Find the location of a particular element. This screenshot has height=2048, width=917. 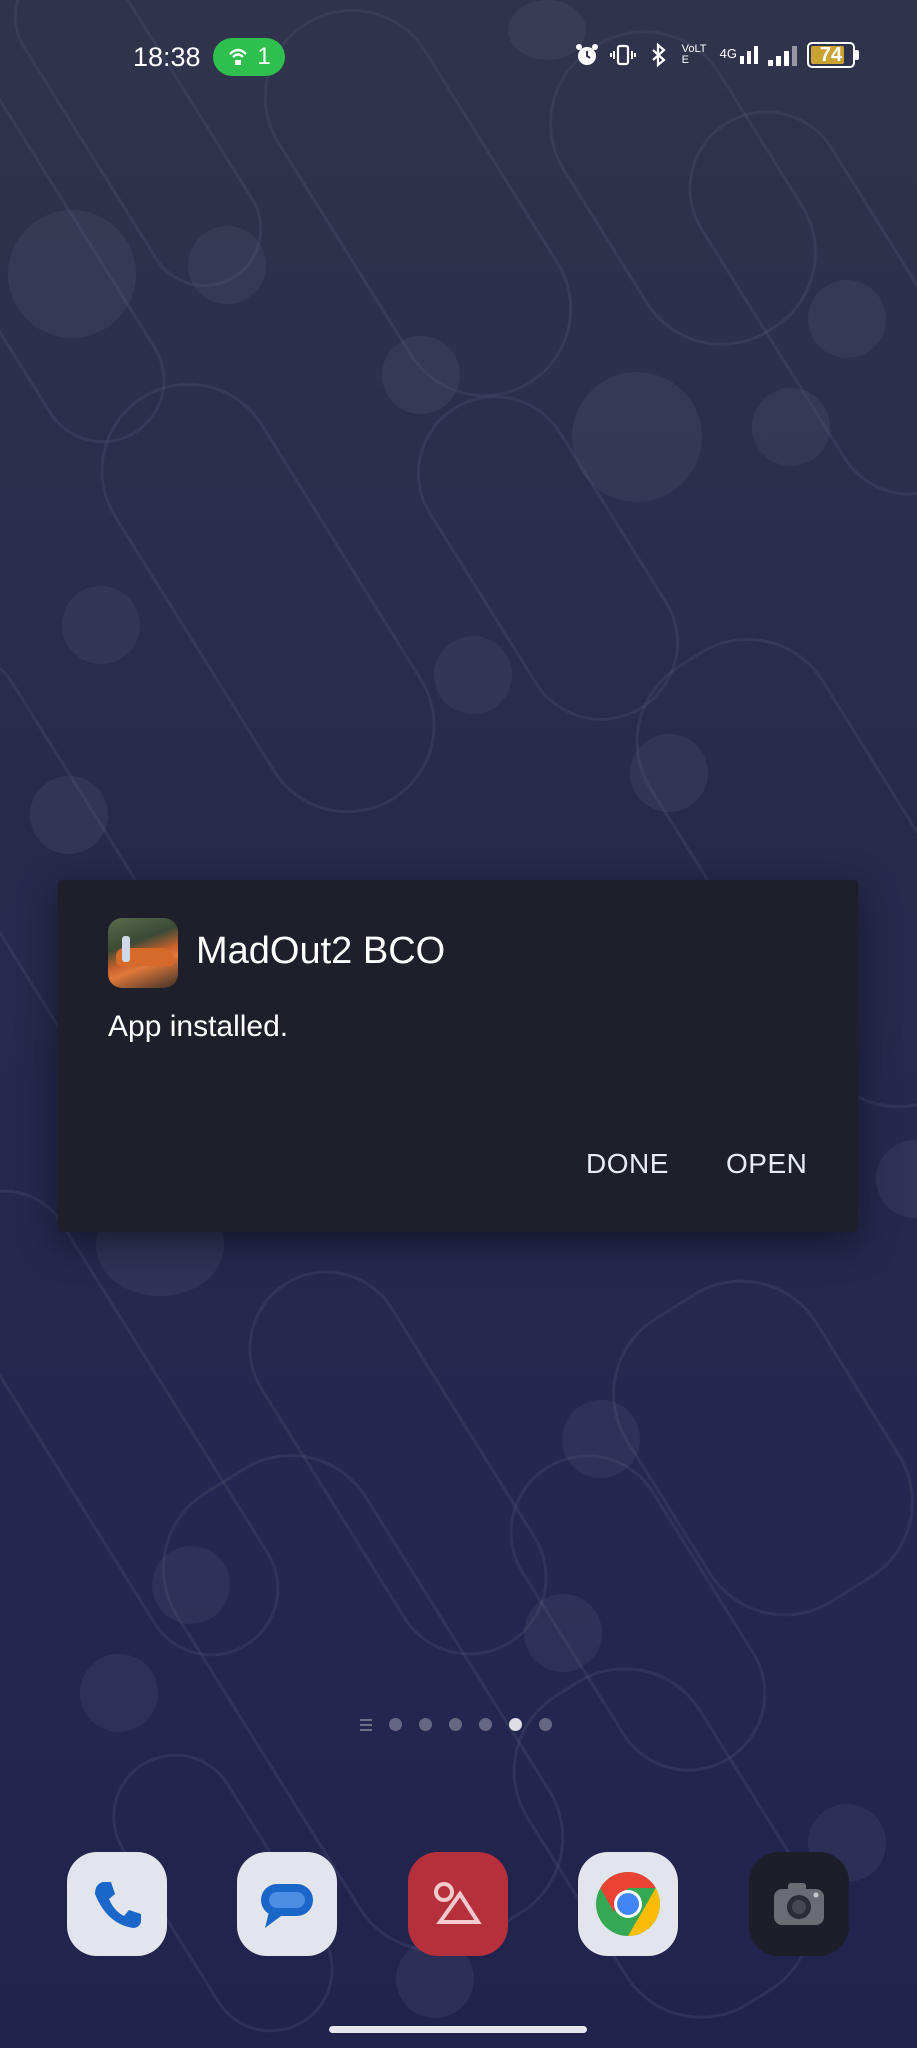

phone-icon is located at coordinates (118, 1905).